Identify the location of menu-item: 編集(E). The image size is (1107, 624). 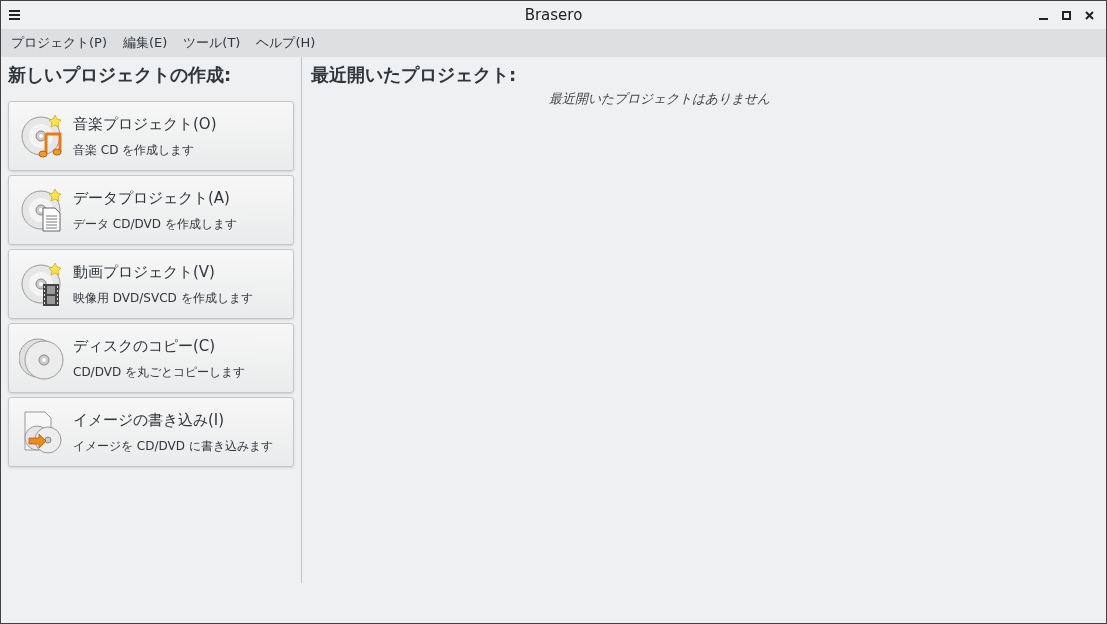
(145, 43).